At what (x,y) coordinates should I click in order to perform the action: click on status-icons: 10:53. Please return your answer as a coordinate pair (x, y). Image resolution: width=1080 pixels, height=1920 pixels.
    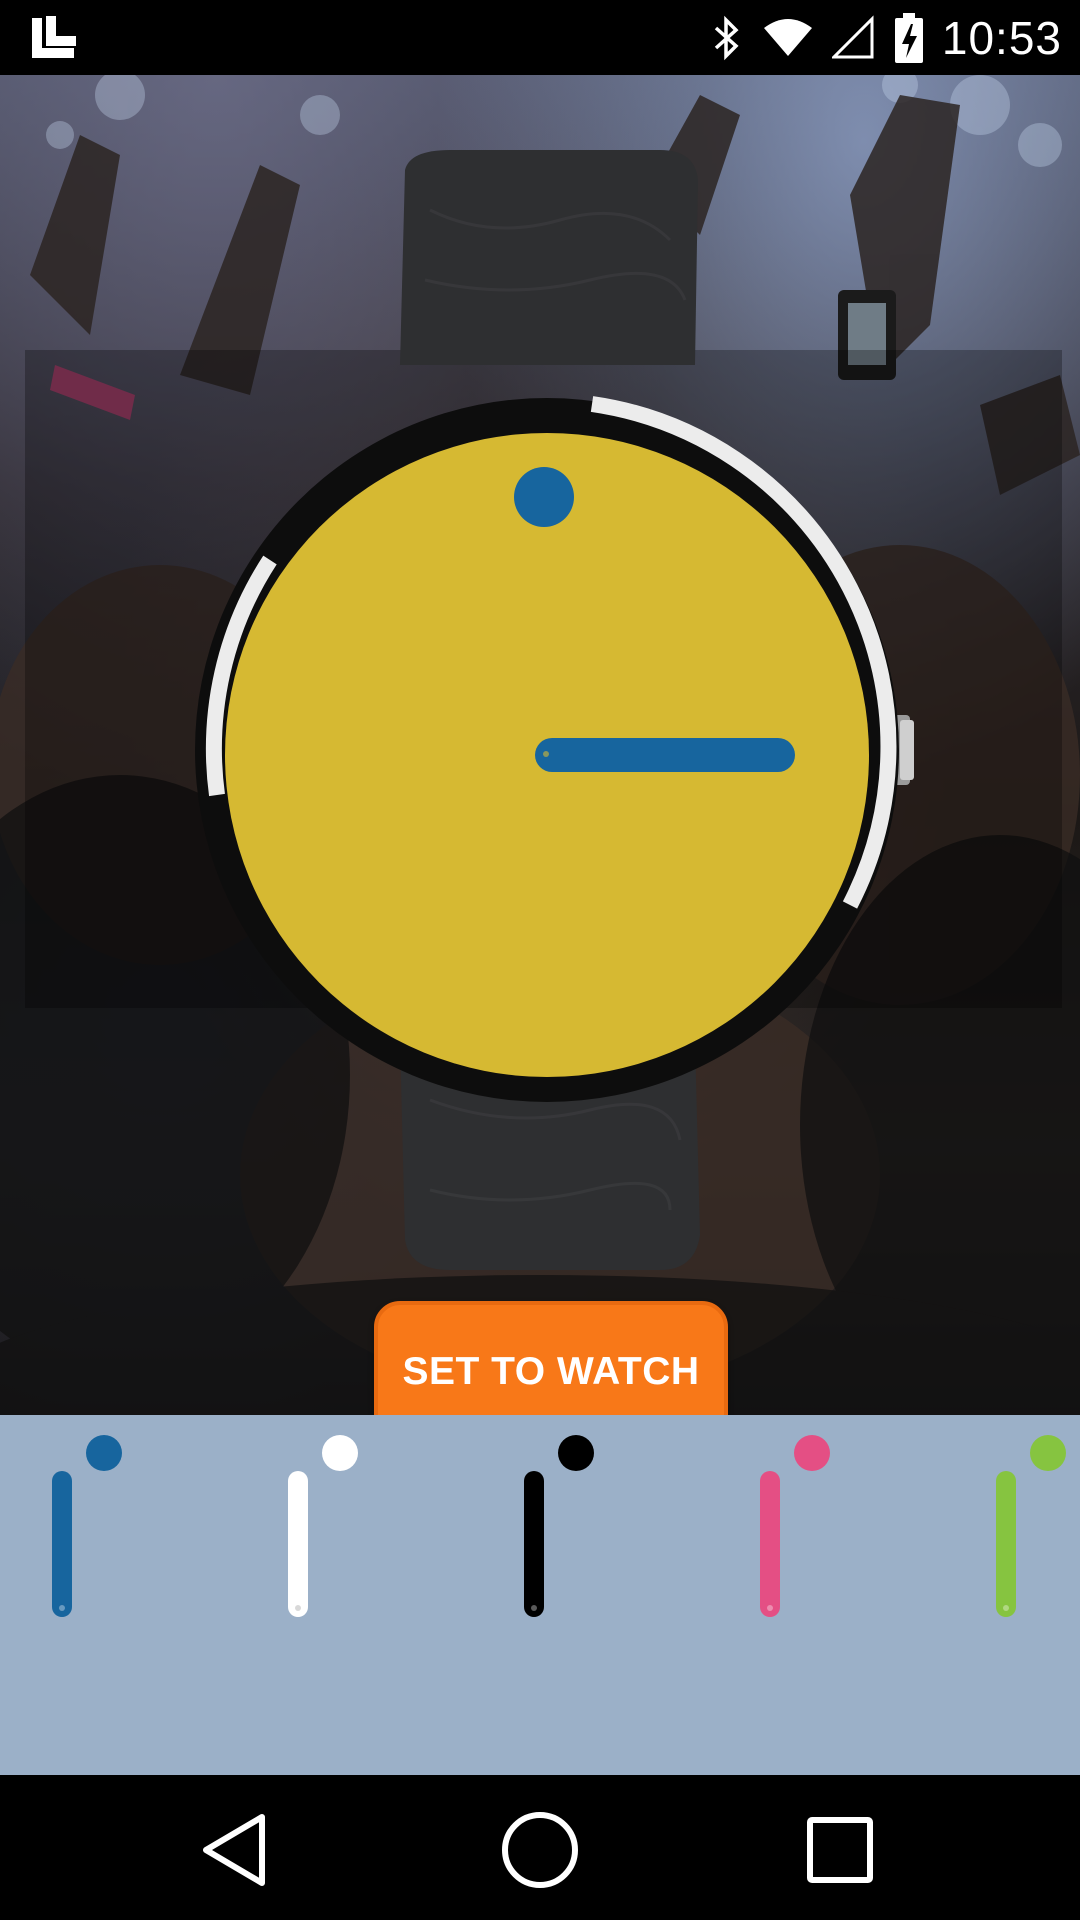
    Looking at the image, I should click on (886, 38).